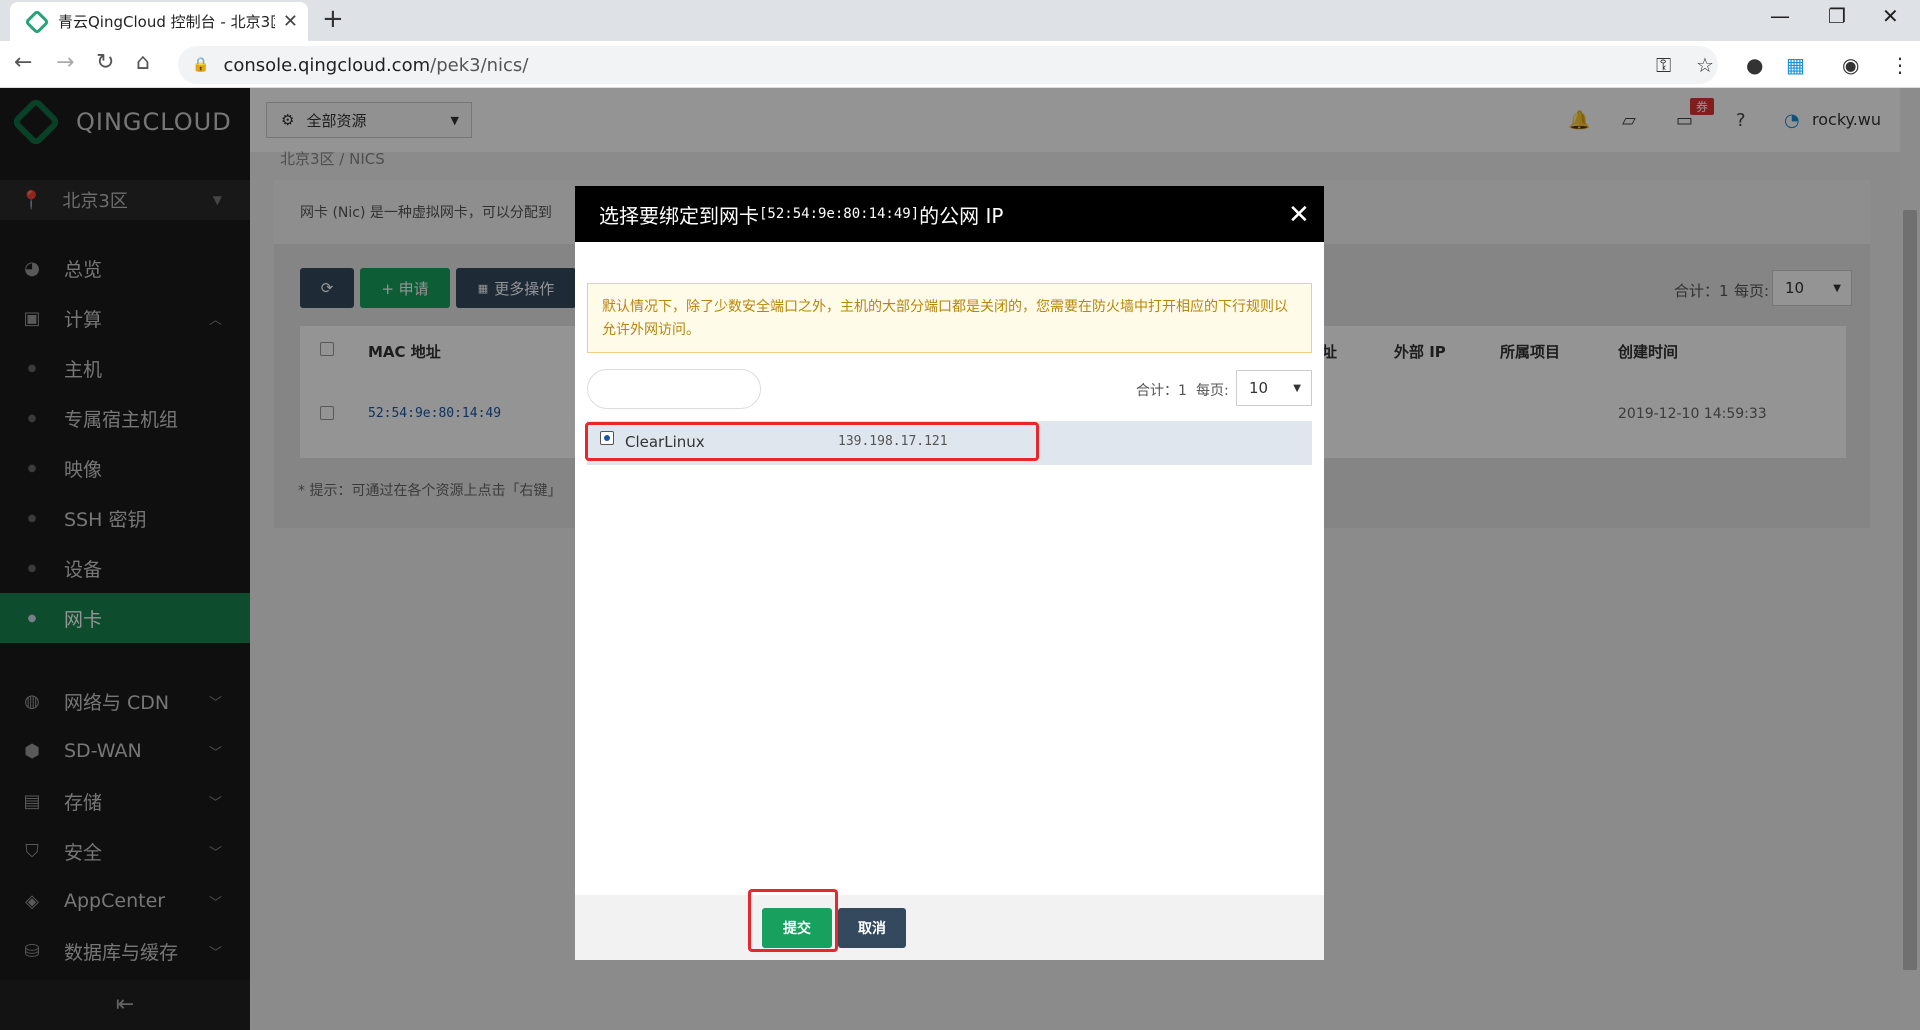 This screenshot has height=1030, width=1920. Describe the element at coordinates (872, 928) in the screenshot. I see `cancel-button: 取消` at that location.